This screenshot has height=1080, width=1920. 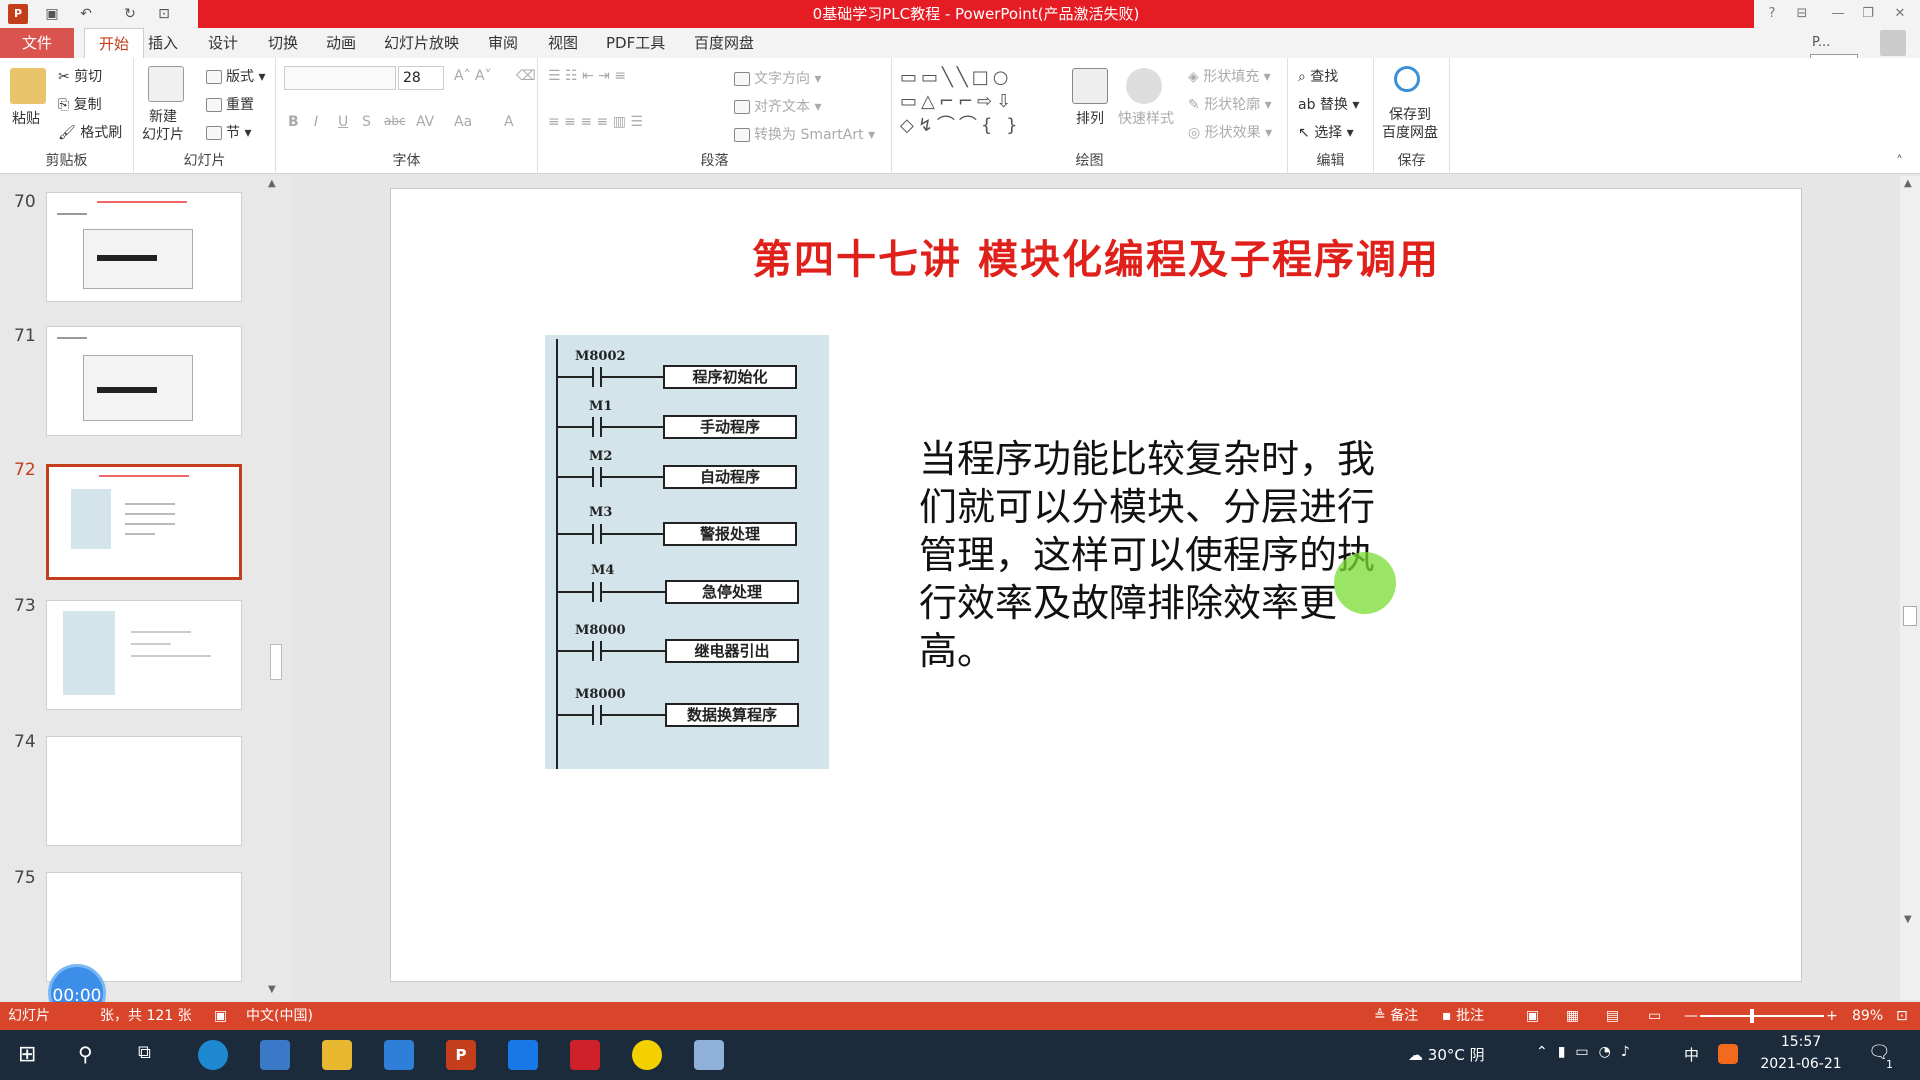 What do you see at coordinates (1588, 1052) in the screenshot?
I see `tray-icons: ⌃▮▭◔♪` at bounding box center [1588, 1052].